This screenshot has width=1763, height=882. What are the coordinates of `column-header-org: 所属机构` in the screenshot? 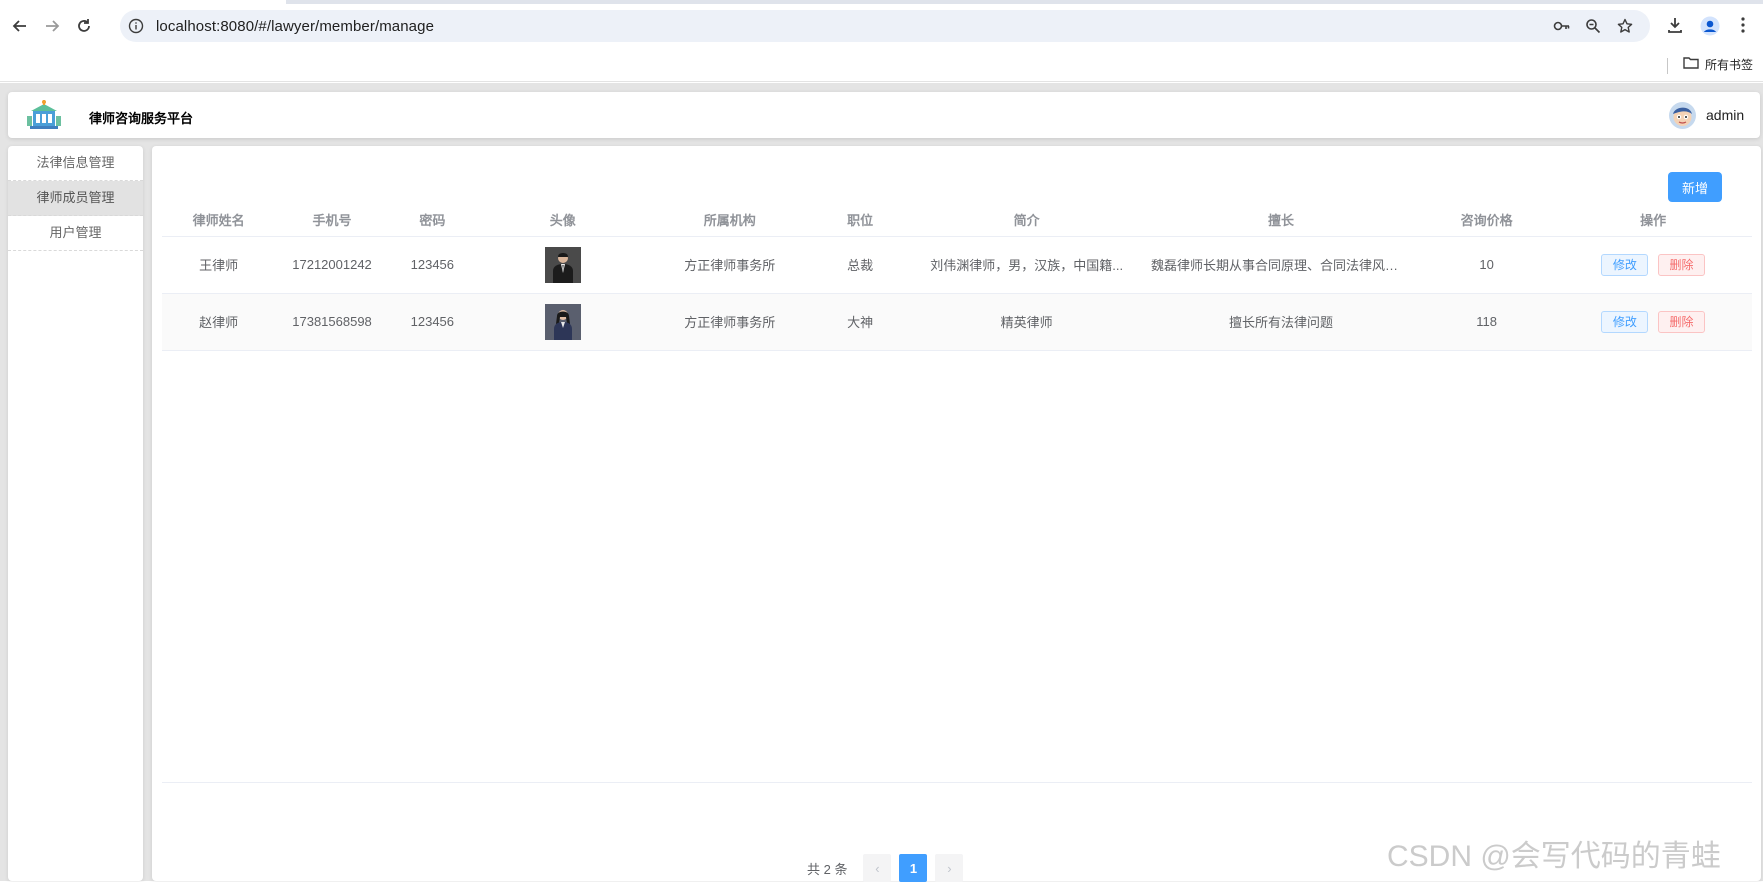 It's located at (729, 220).